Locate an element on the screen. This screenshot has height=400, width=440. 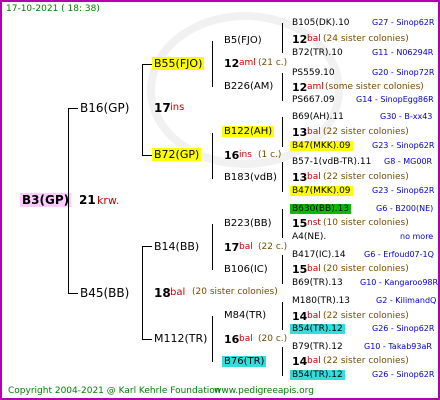
gen4-code: G20 - Sinop72R is located at coordinates (403, 72).